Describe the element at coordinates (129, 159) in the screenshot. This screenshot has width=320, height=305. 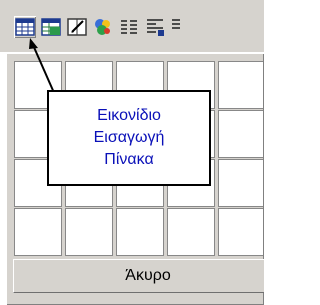
I see `tooltip-line-3: Πίνακα` at that location.